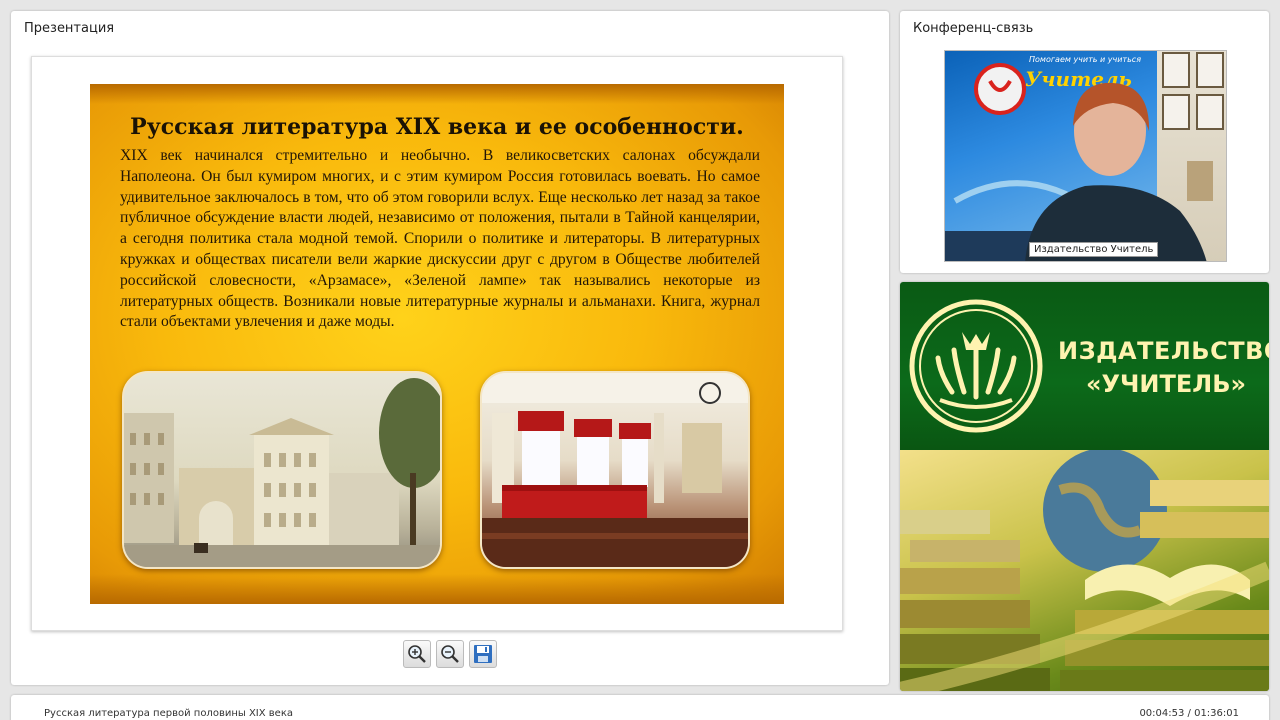 Image resolution: width=1280 pixels, height=720 pixels. Describe the element at coordinates (1084, 366) in the screenshot. I see `ad-header: ИЗДАТЕЛЬСТВО «УЧИТЕЛЬ»` at that location.